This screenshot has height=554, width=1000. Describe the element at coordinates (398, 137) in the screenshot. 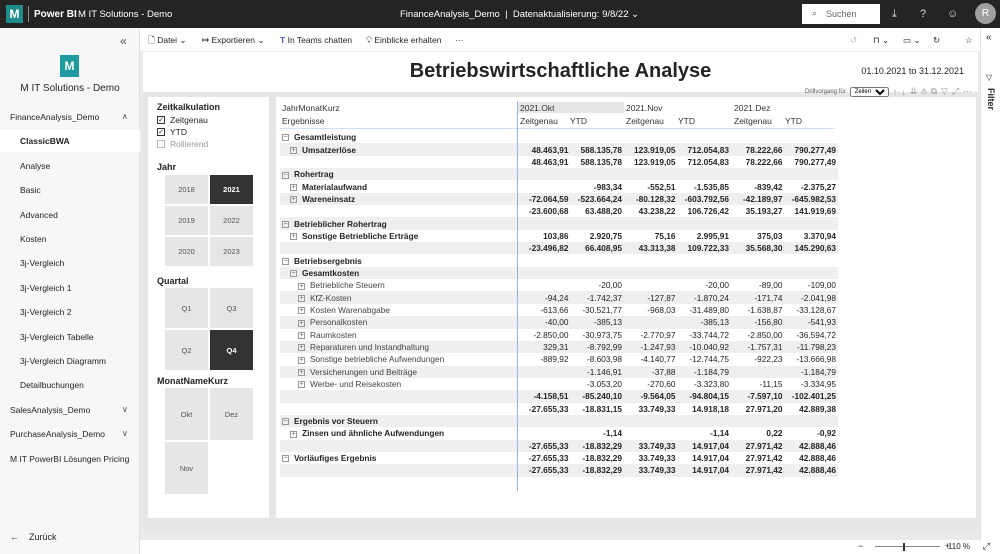

I see `row-label: − Gesamtleistung` at that location.